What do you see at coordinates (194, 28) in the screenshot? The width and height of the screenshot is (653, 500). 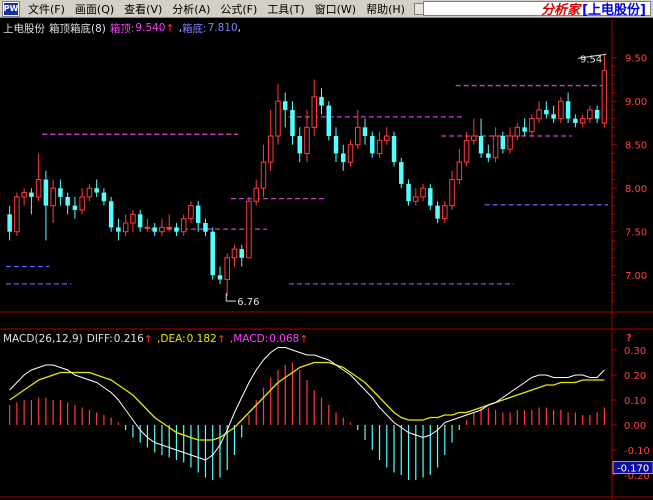 I see `box-bottom-label: 箱底:` at bounding box center [194, 28].